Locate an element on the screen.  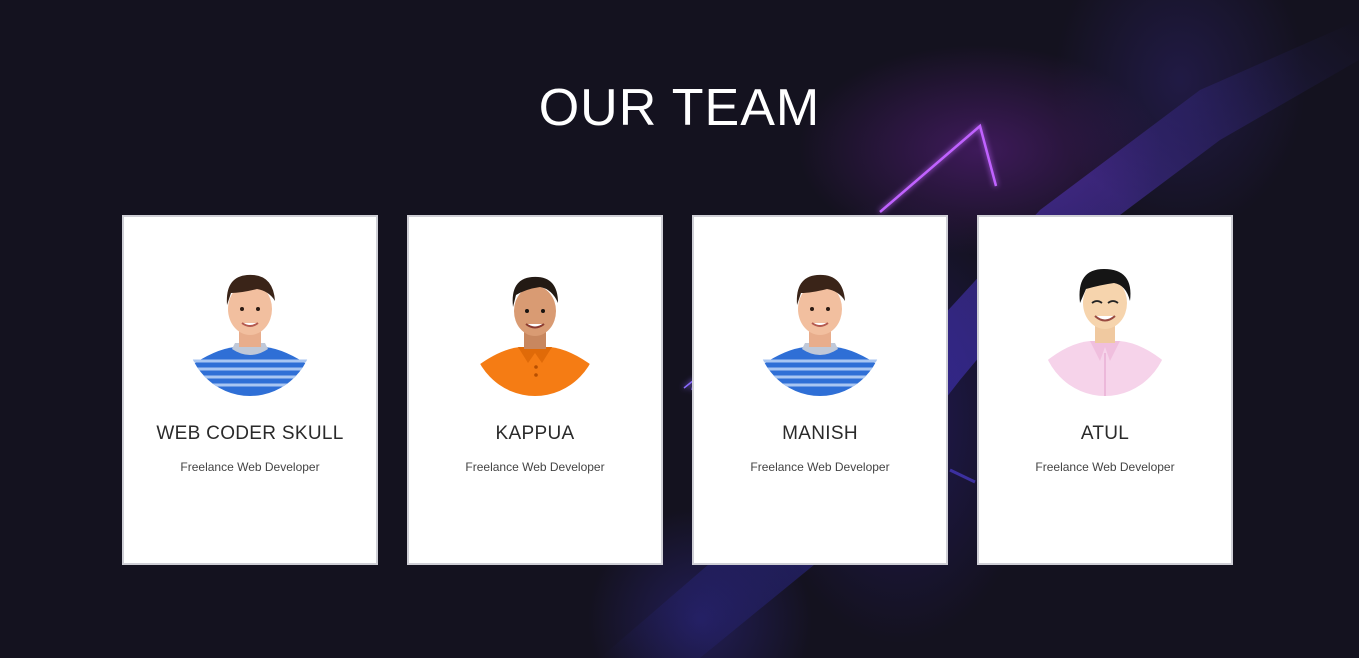
team-card: ATUL Freelance Web Developer is located at coordinates (1105, 390).